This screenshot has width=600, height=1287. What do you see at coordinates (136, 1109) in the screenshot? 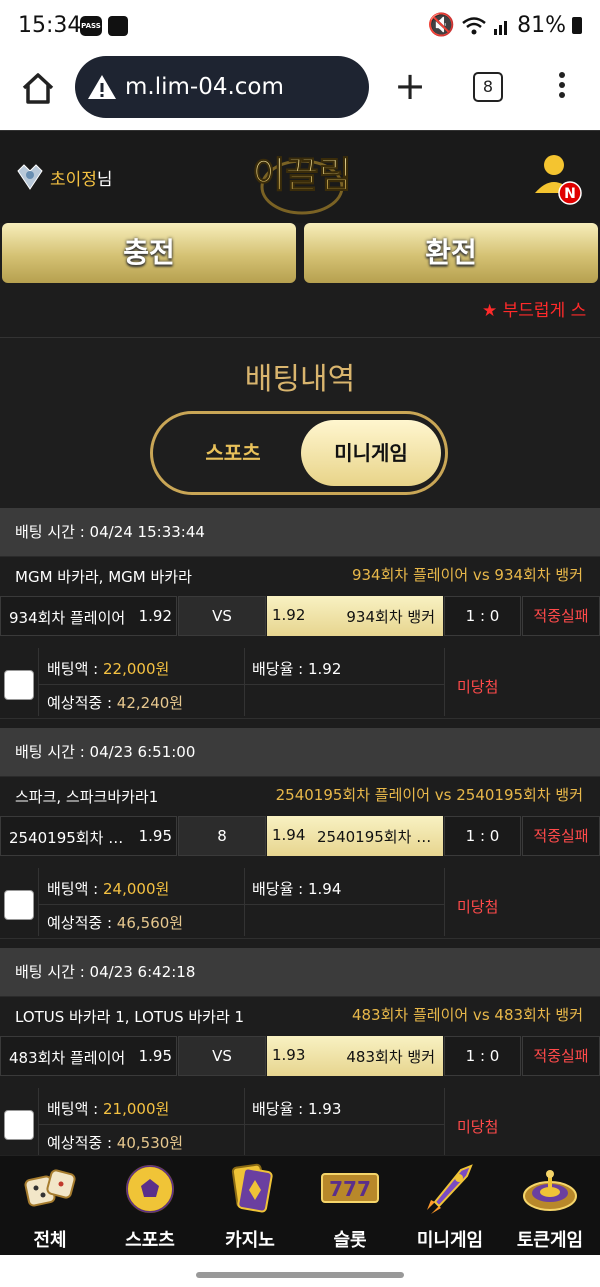
I see `bet-amount: 21,000원` at bounding box center [136, 1109].